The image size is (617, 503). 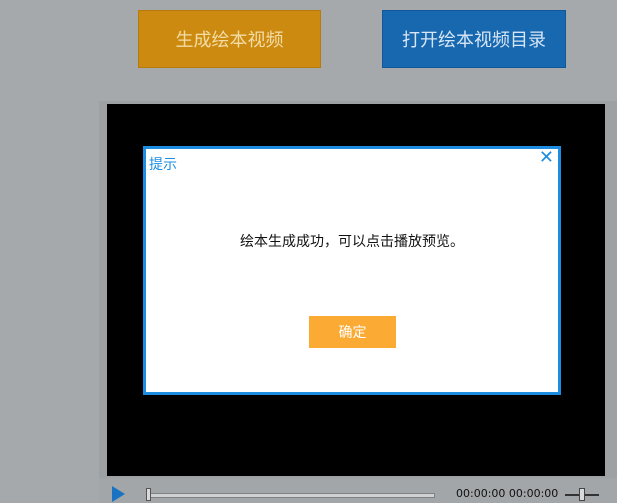 I want to click on volume-thumb, so click(x=582, y=494).